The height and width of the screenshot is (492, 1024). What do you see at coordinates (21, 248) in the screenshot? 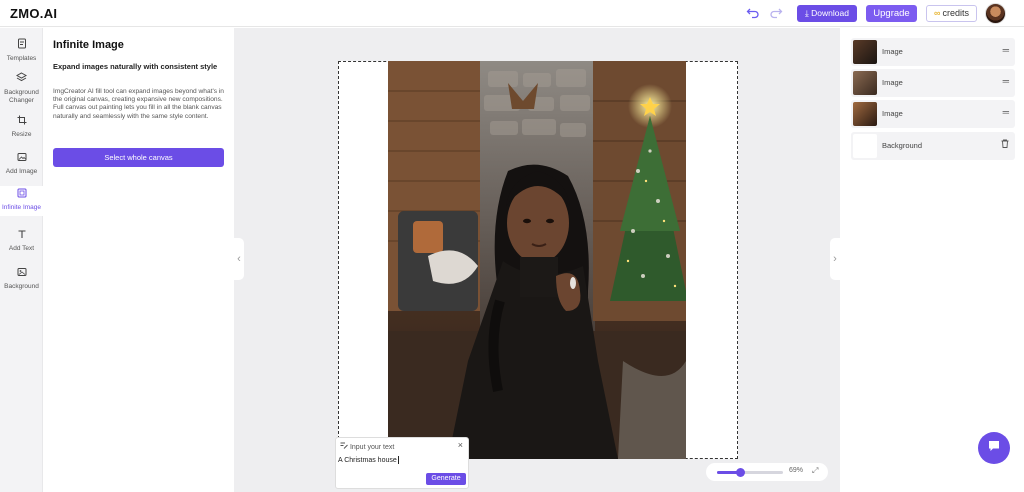
I see `nav-item-label: Add Text` at bounding box center [21, 248].